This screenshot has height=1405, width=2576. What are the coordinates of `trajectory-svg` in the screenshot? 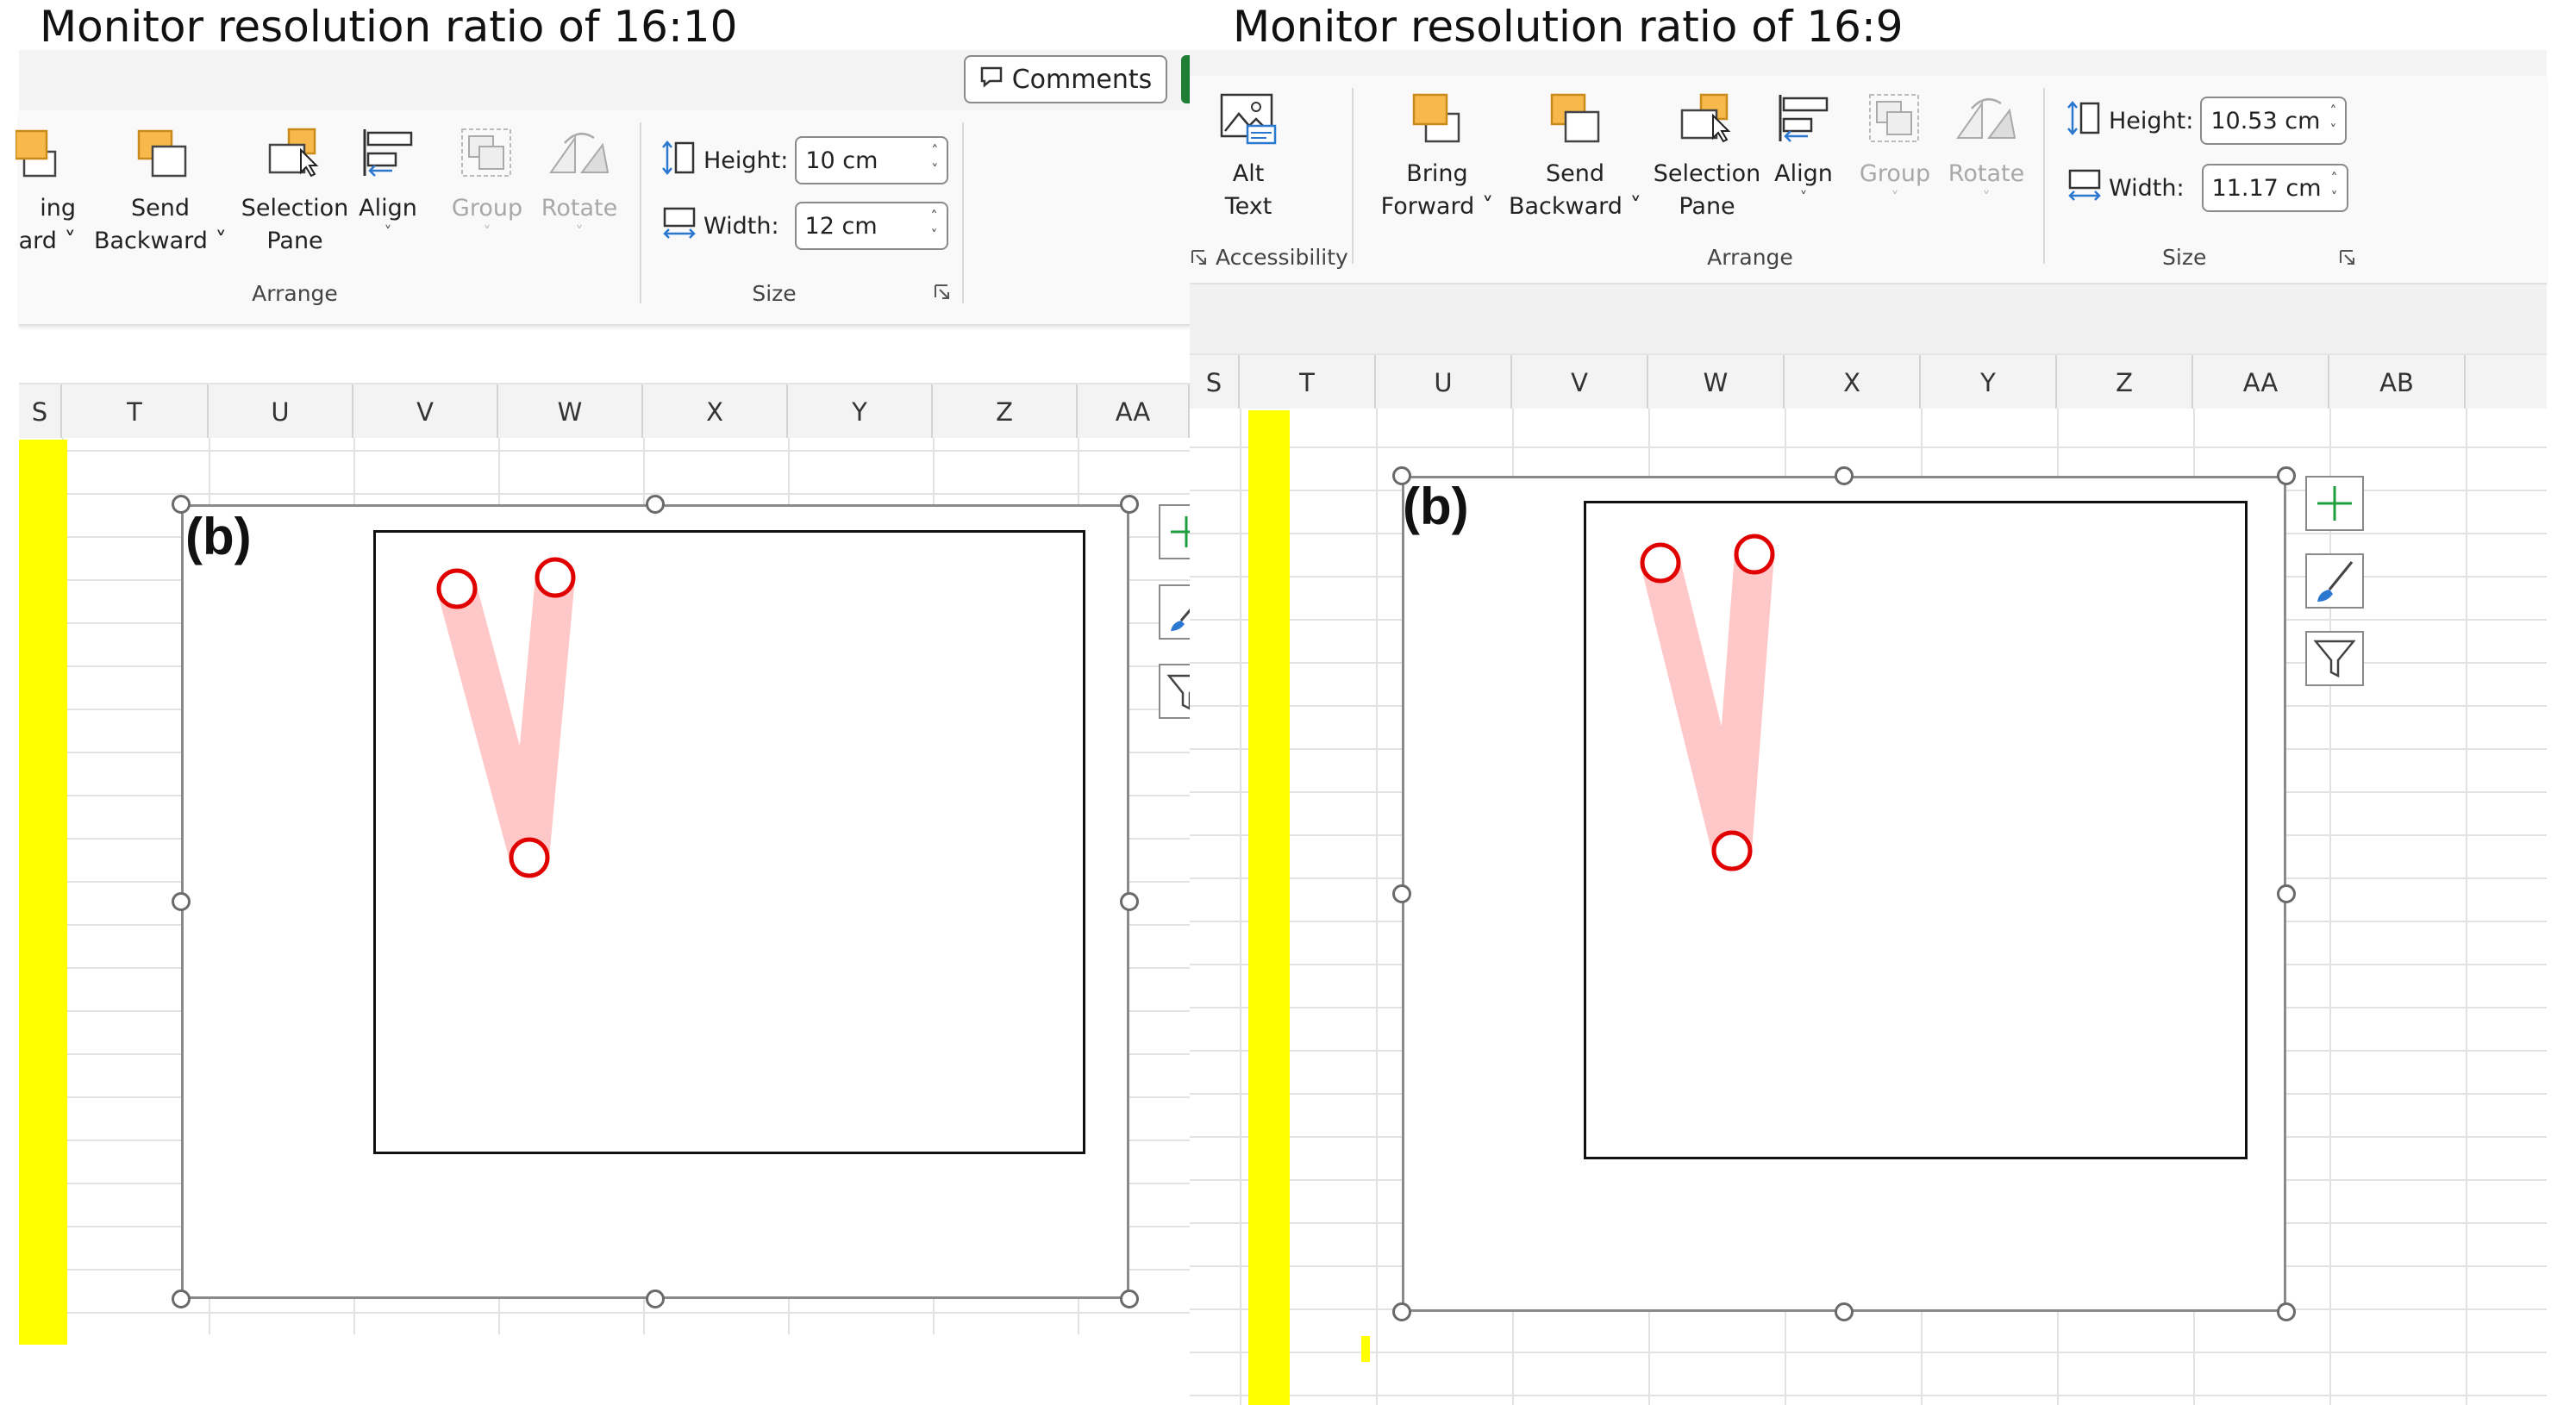 It's located at (506, 717).